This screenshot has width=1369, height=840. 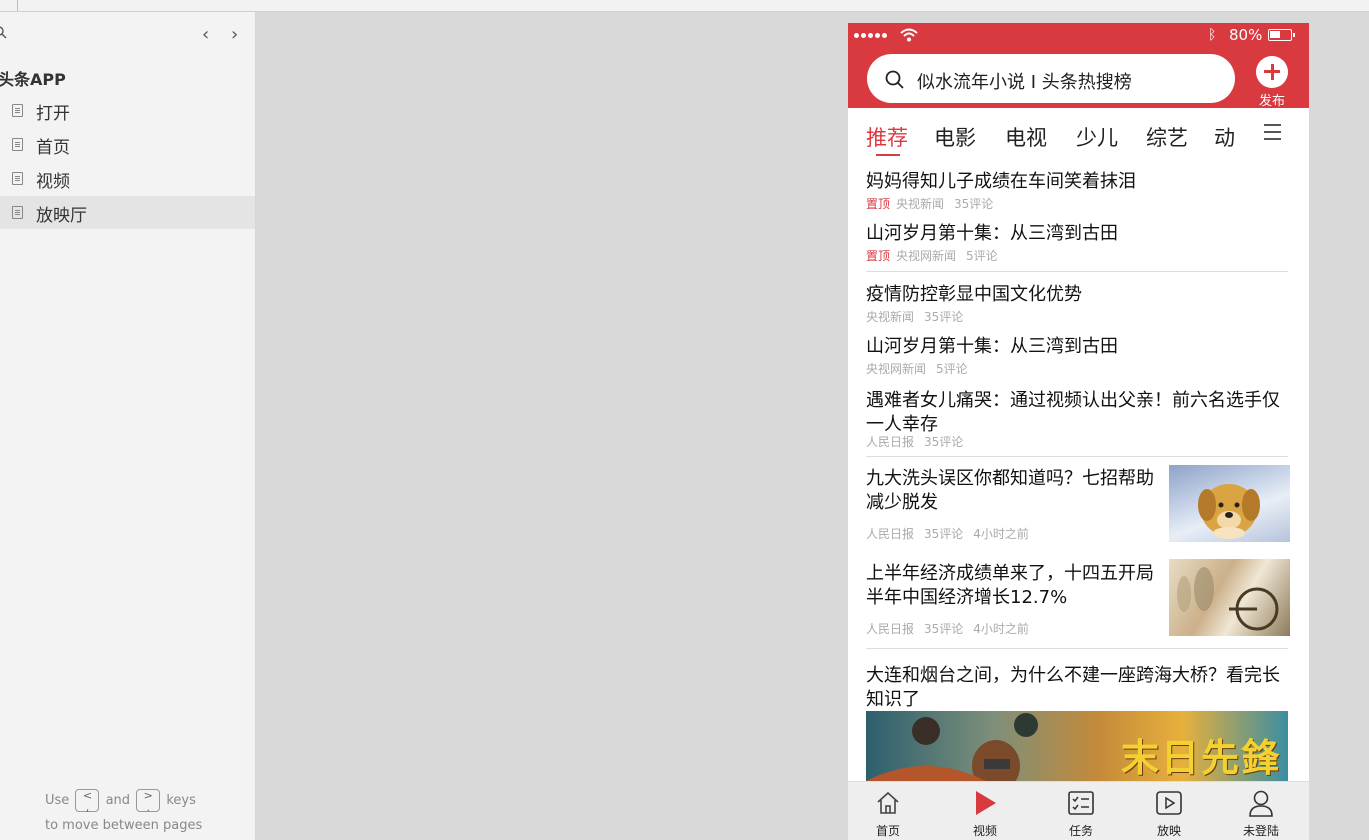 I want to click on bottom-nav-user: 未登陆, so click(x=1261, y=813).